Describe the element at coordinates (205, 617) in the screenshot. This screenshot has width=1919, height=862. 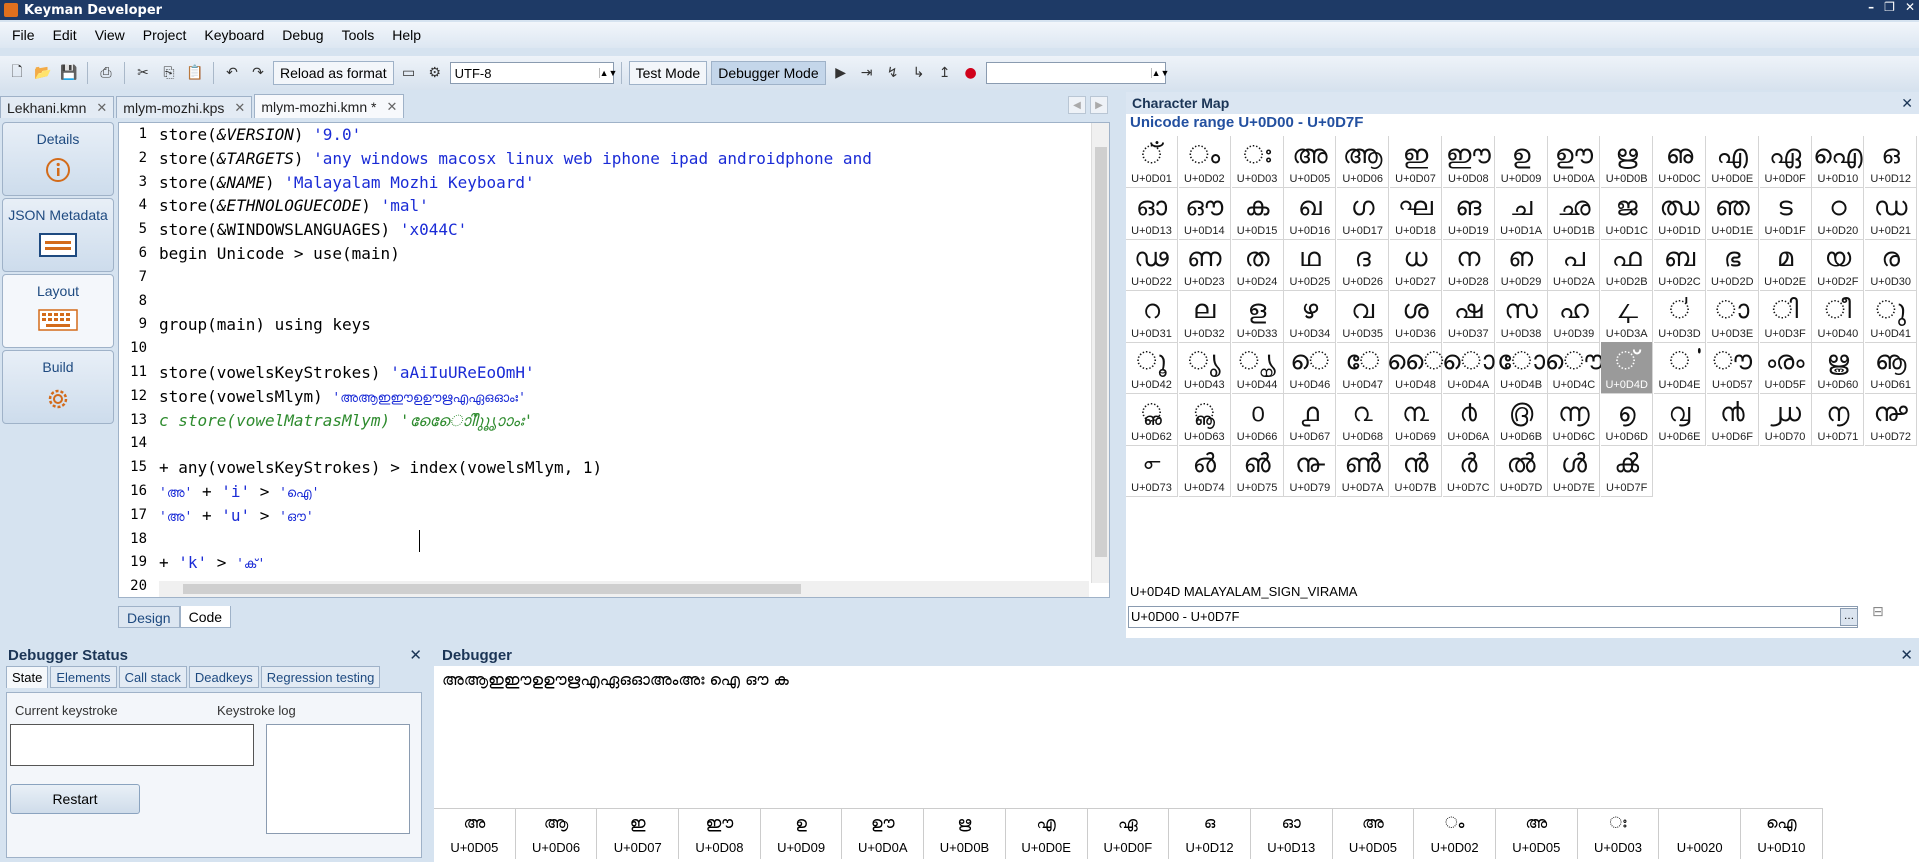
I see `tab-code: Code` at that location.